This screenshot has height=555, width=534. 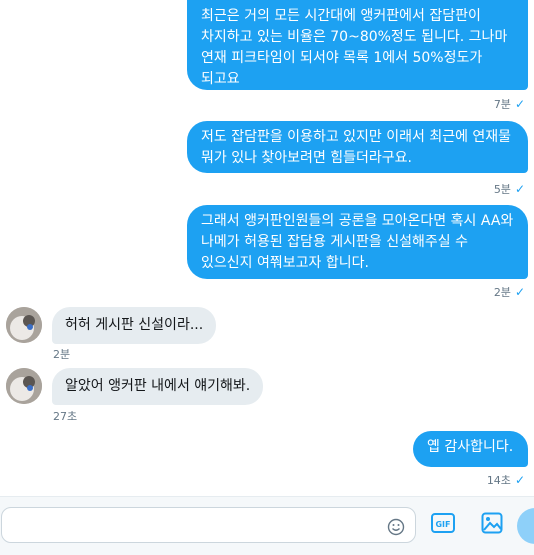 I want to click on message-meta: 5분 ✓, so click(x=509, y=189).